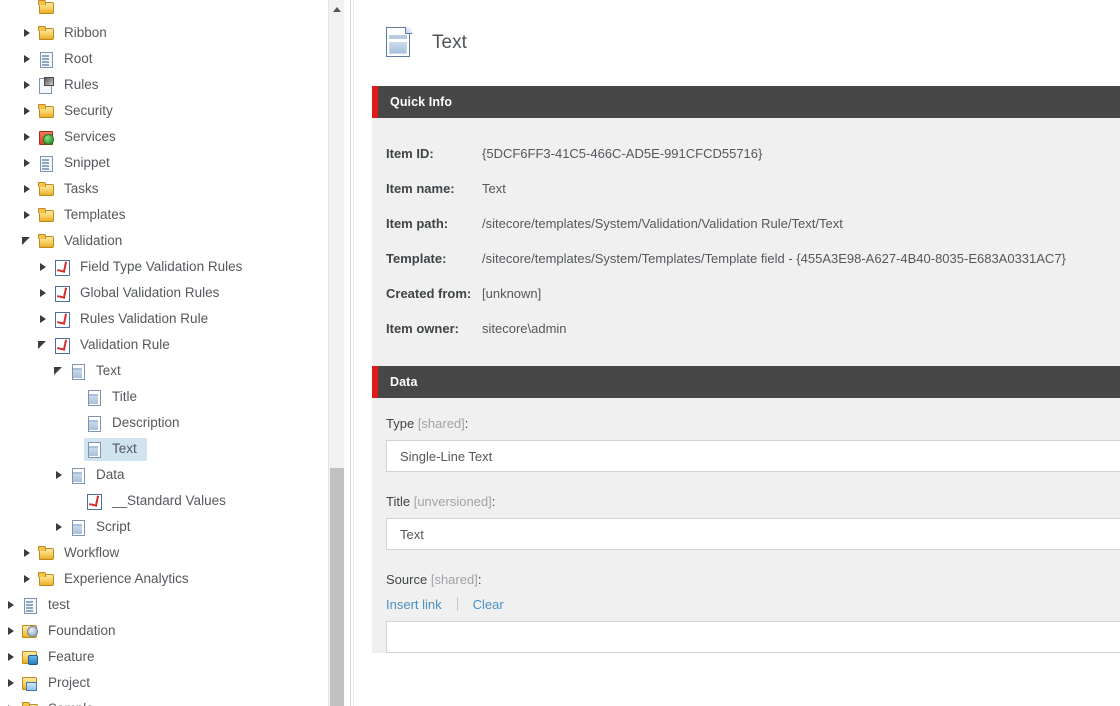 The width and height of the screenshot is (1120, 706). Describe the element at coordinates (69, 59) in the screenshot. I see `tree-item-hit: Root` at that location.